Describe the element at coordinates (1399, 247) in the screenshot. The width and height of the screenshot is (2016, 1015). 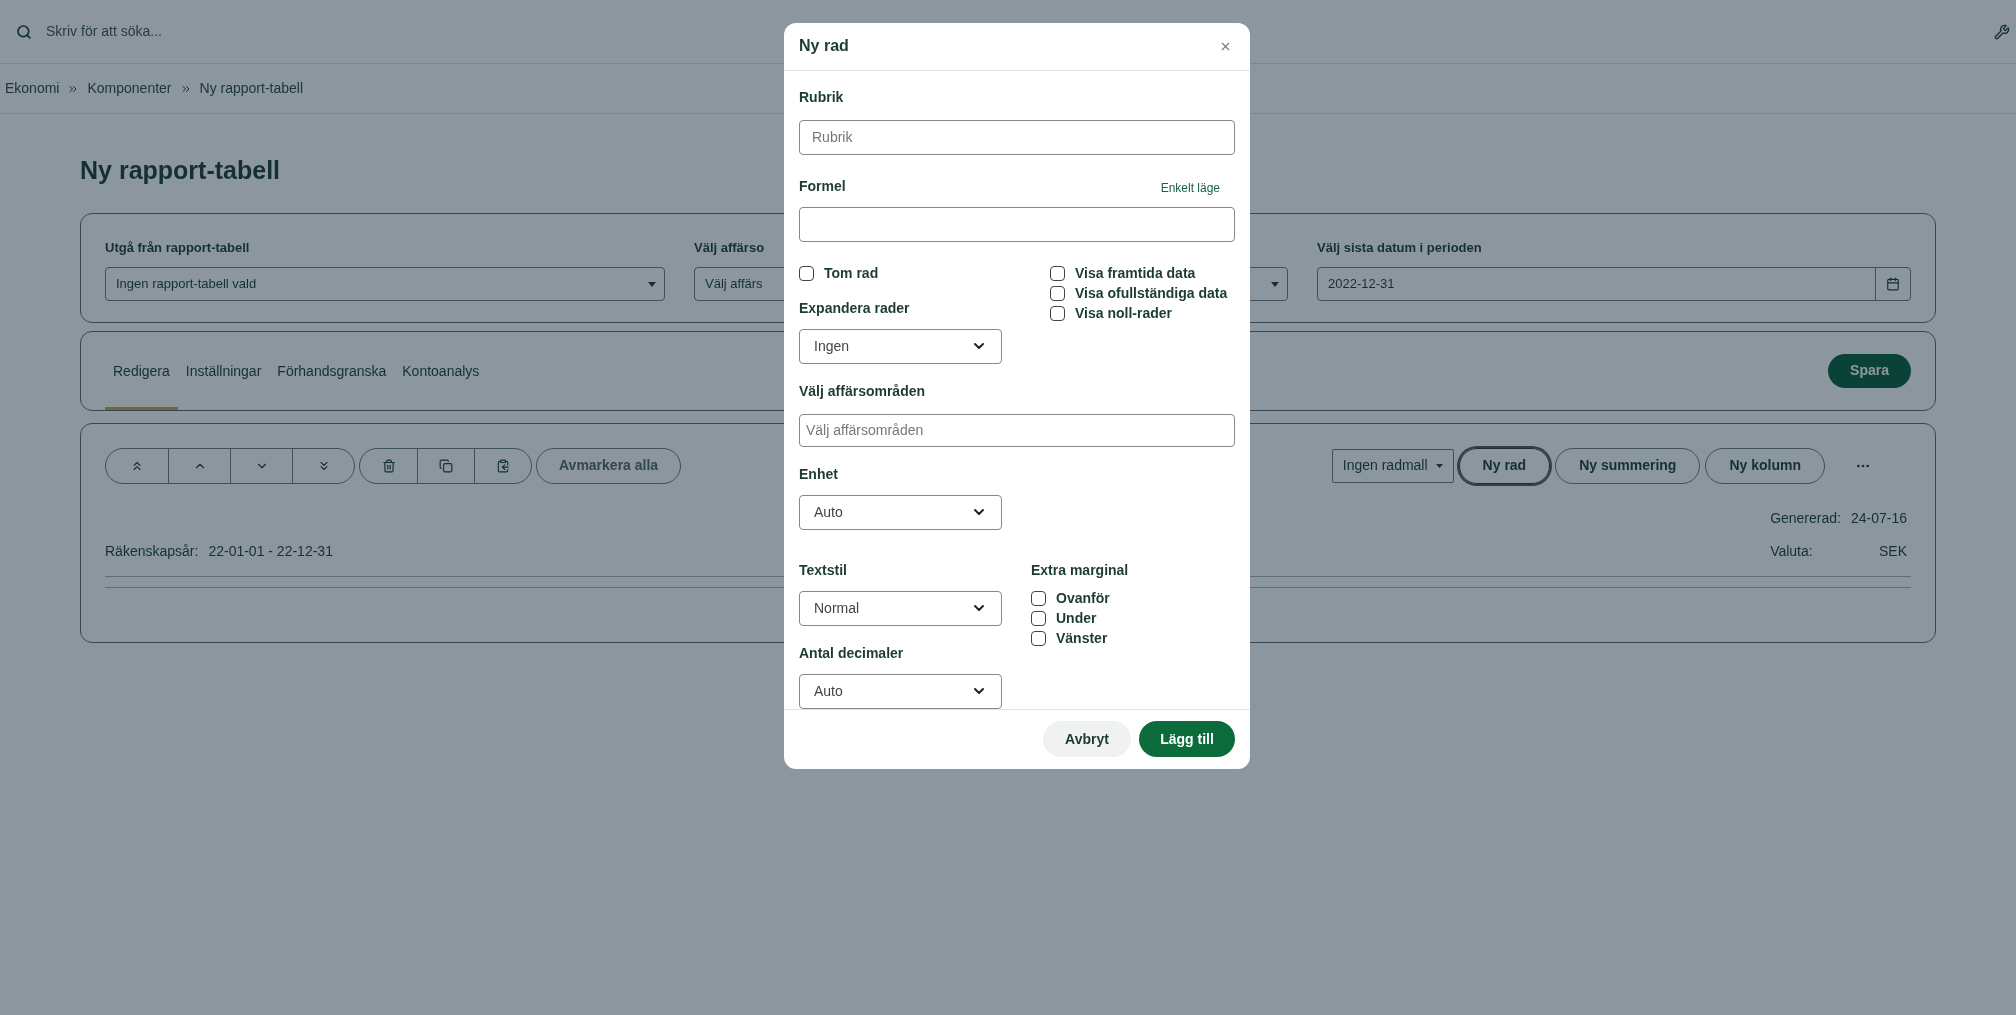
I see `field-label: Välj sista datum i perioden` at that location.